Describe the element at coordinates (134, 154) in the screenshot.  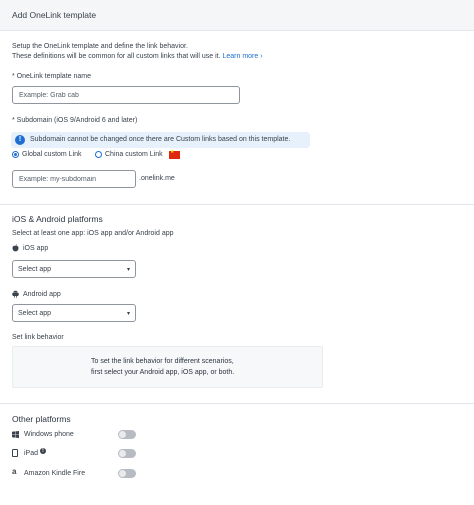
I see `radio-china-label: China custom Link` at that location.